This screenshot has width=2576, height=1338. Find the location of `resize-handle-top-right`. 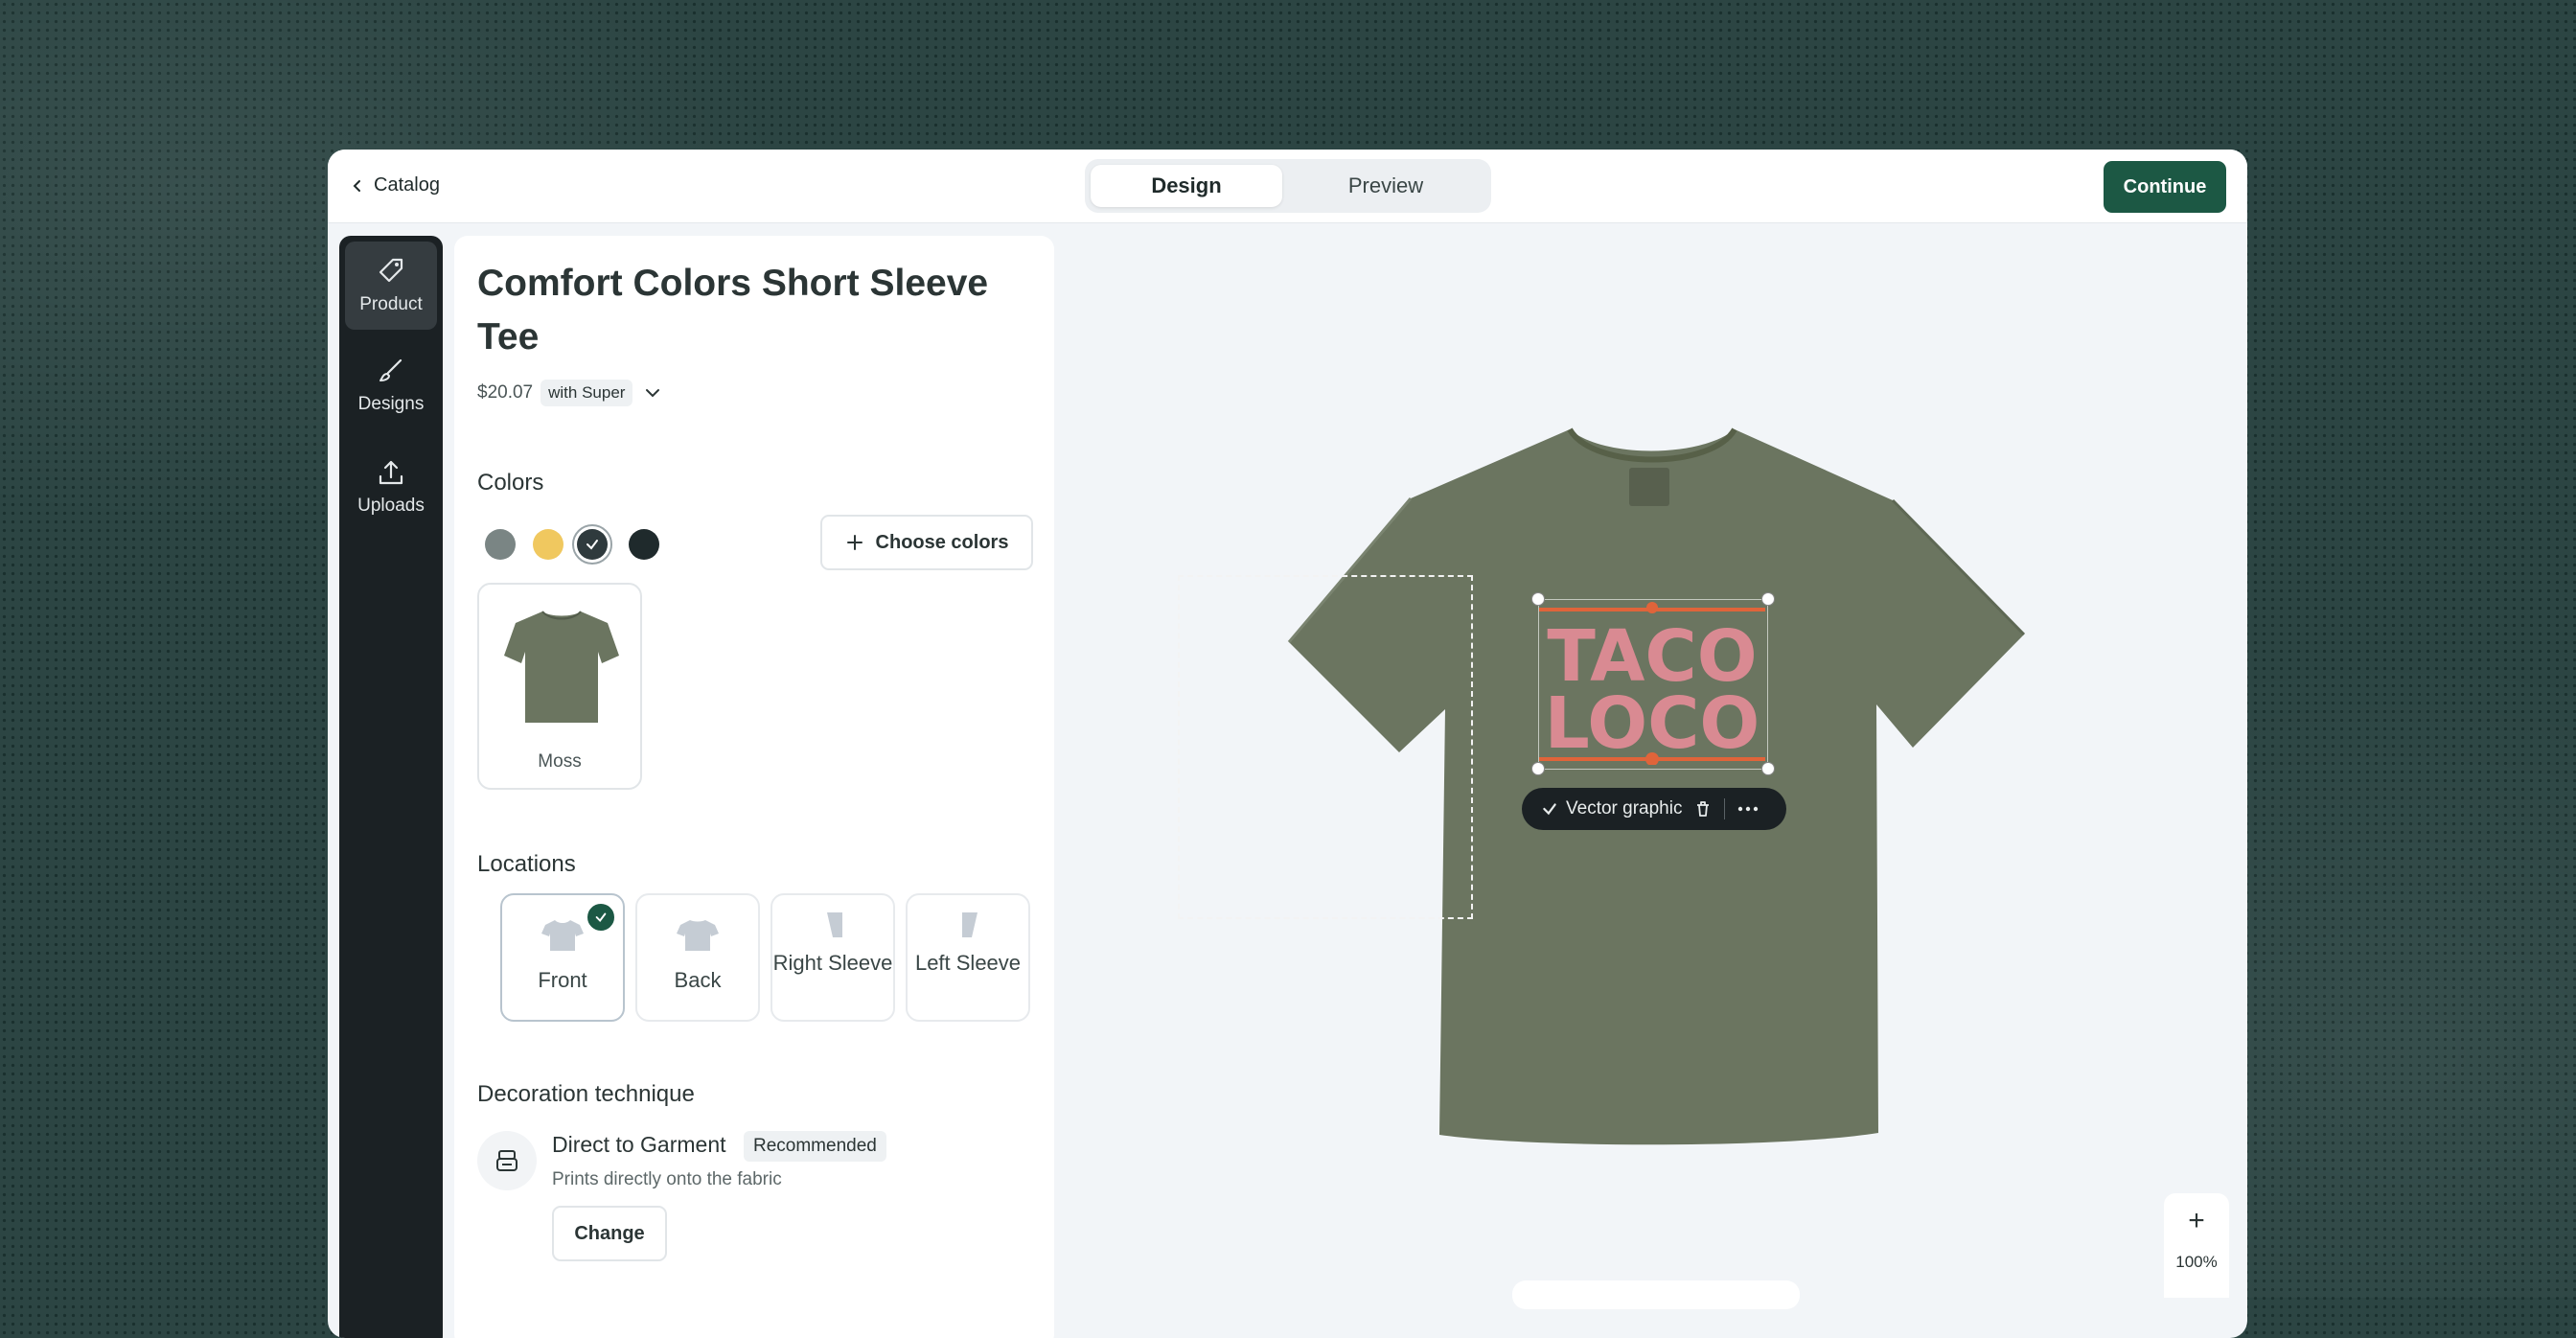

resize-handle-top-right is located at coordinates (1768, 599).